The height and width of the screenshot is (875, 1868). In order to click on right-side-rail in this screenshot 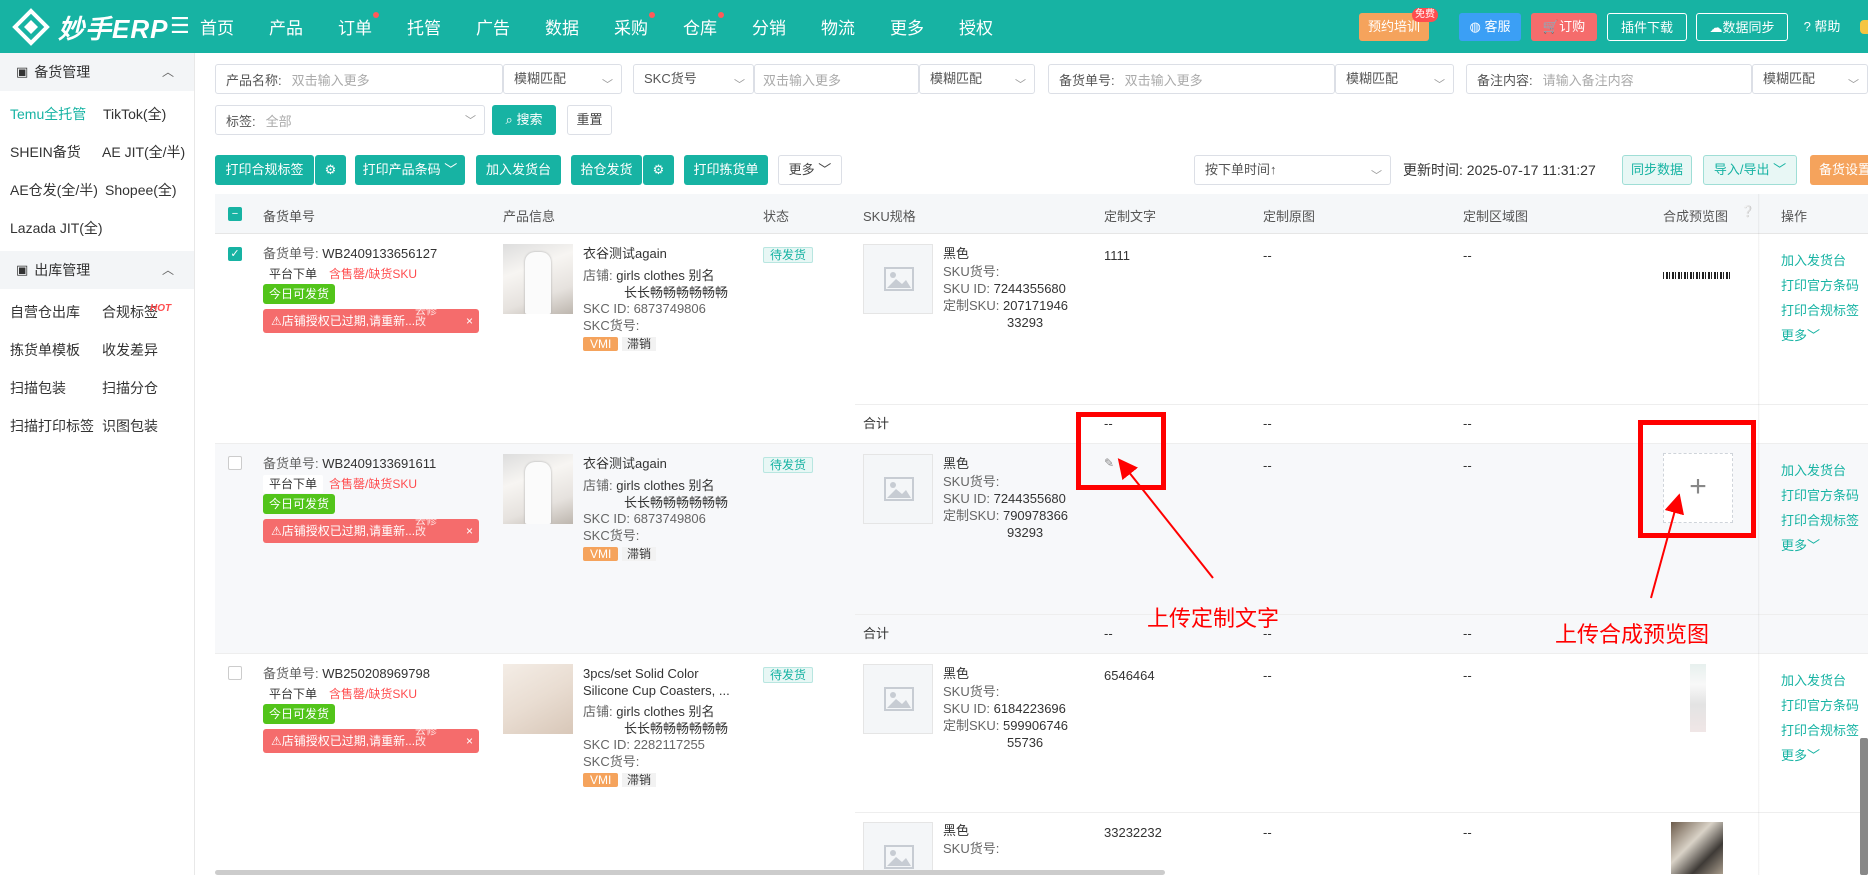, I will do `click(1864, 806)`.